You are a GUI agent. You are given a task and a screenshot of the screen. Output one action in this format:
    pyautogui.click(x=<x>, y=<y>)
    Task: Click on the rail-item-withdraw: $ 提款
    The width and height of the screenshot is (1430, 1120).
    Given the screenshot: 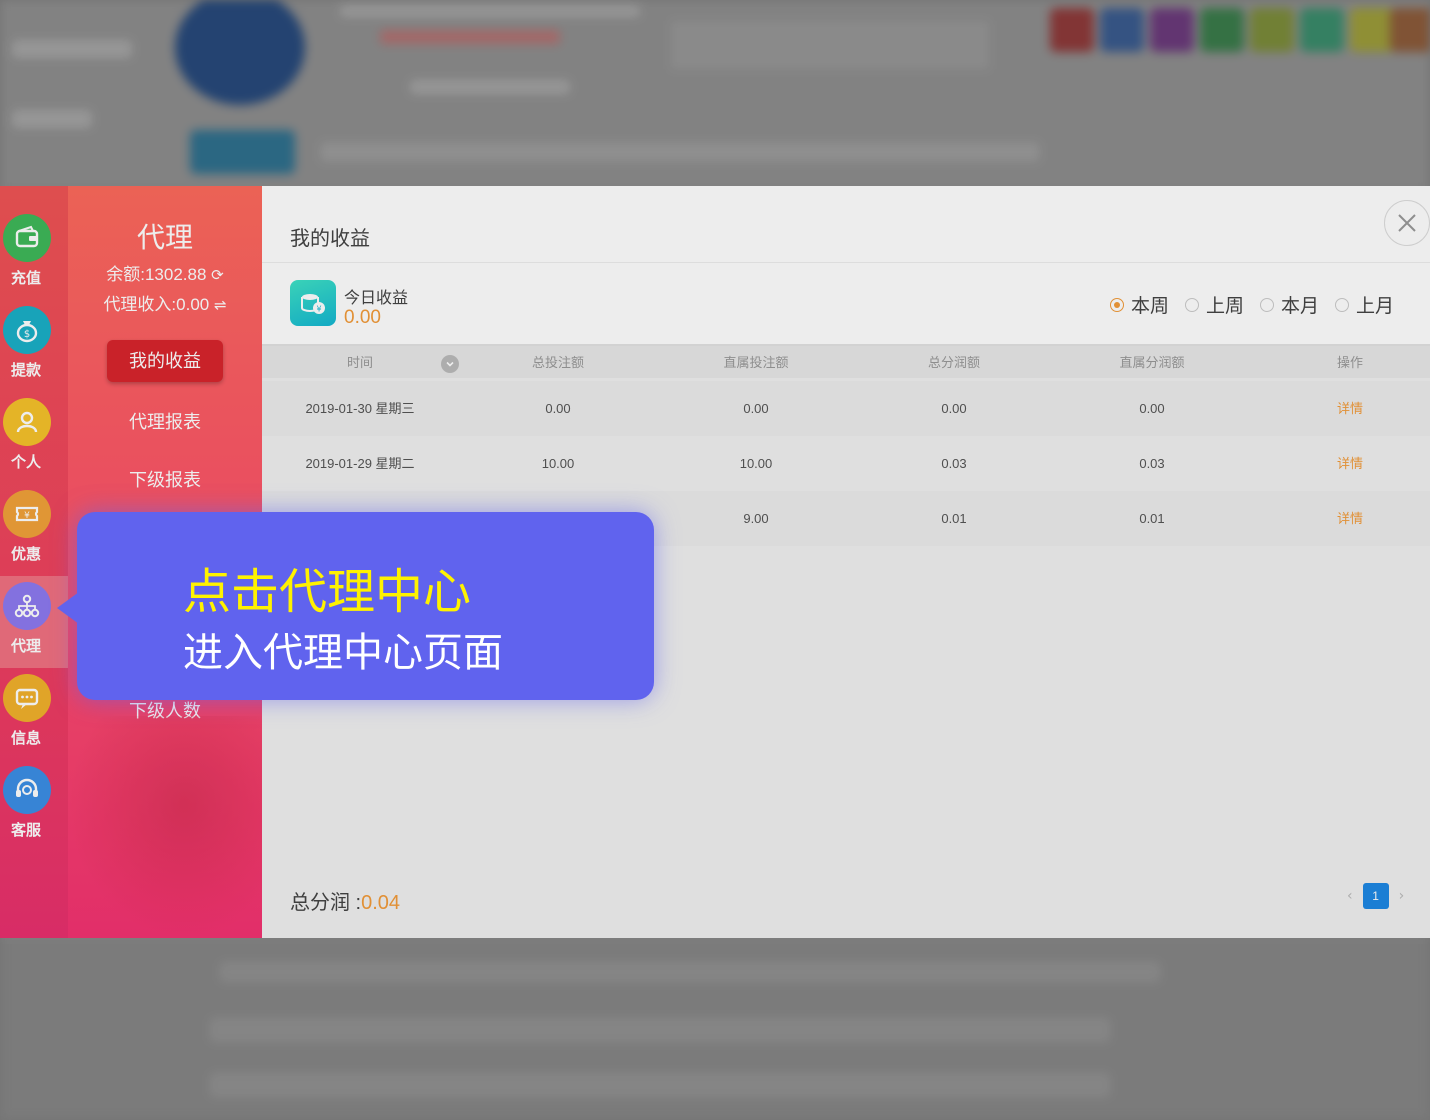 What is the action you would take?
    pyautogui.click(x=34, y=346)
    